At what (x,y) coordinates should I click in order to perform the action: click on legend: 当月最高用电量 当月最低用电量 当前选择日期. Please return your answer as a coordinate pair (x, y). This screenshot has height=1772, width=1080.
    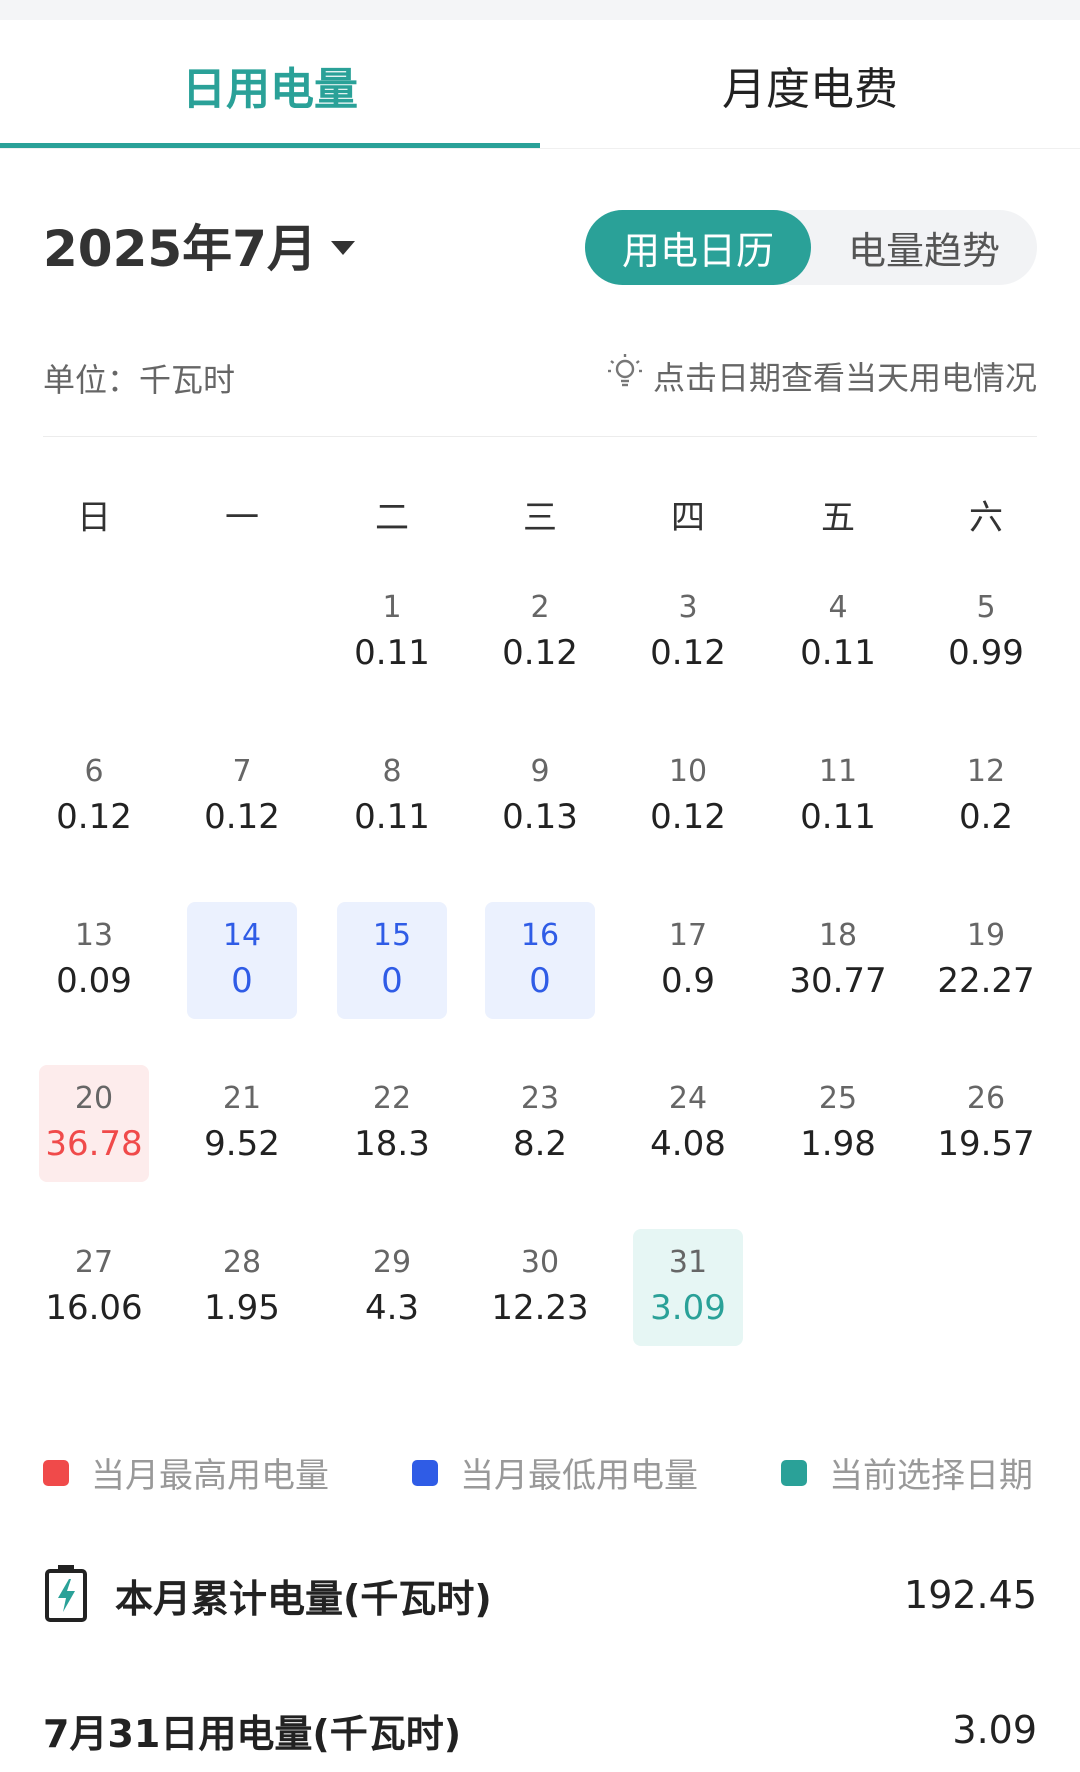
    Looking at the image, I should click on (540, 1473).